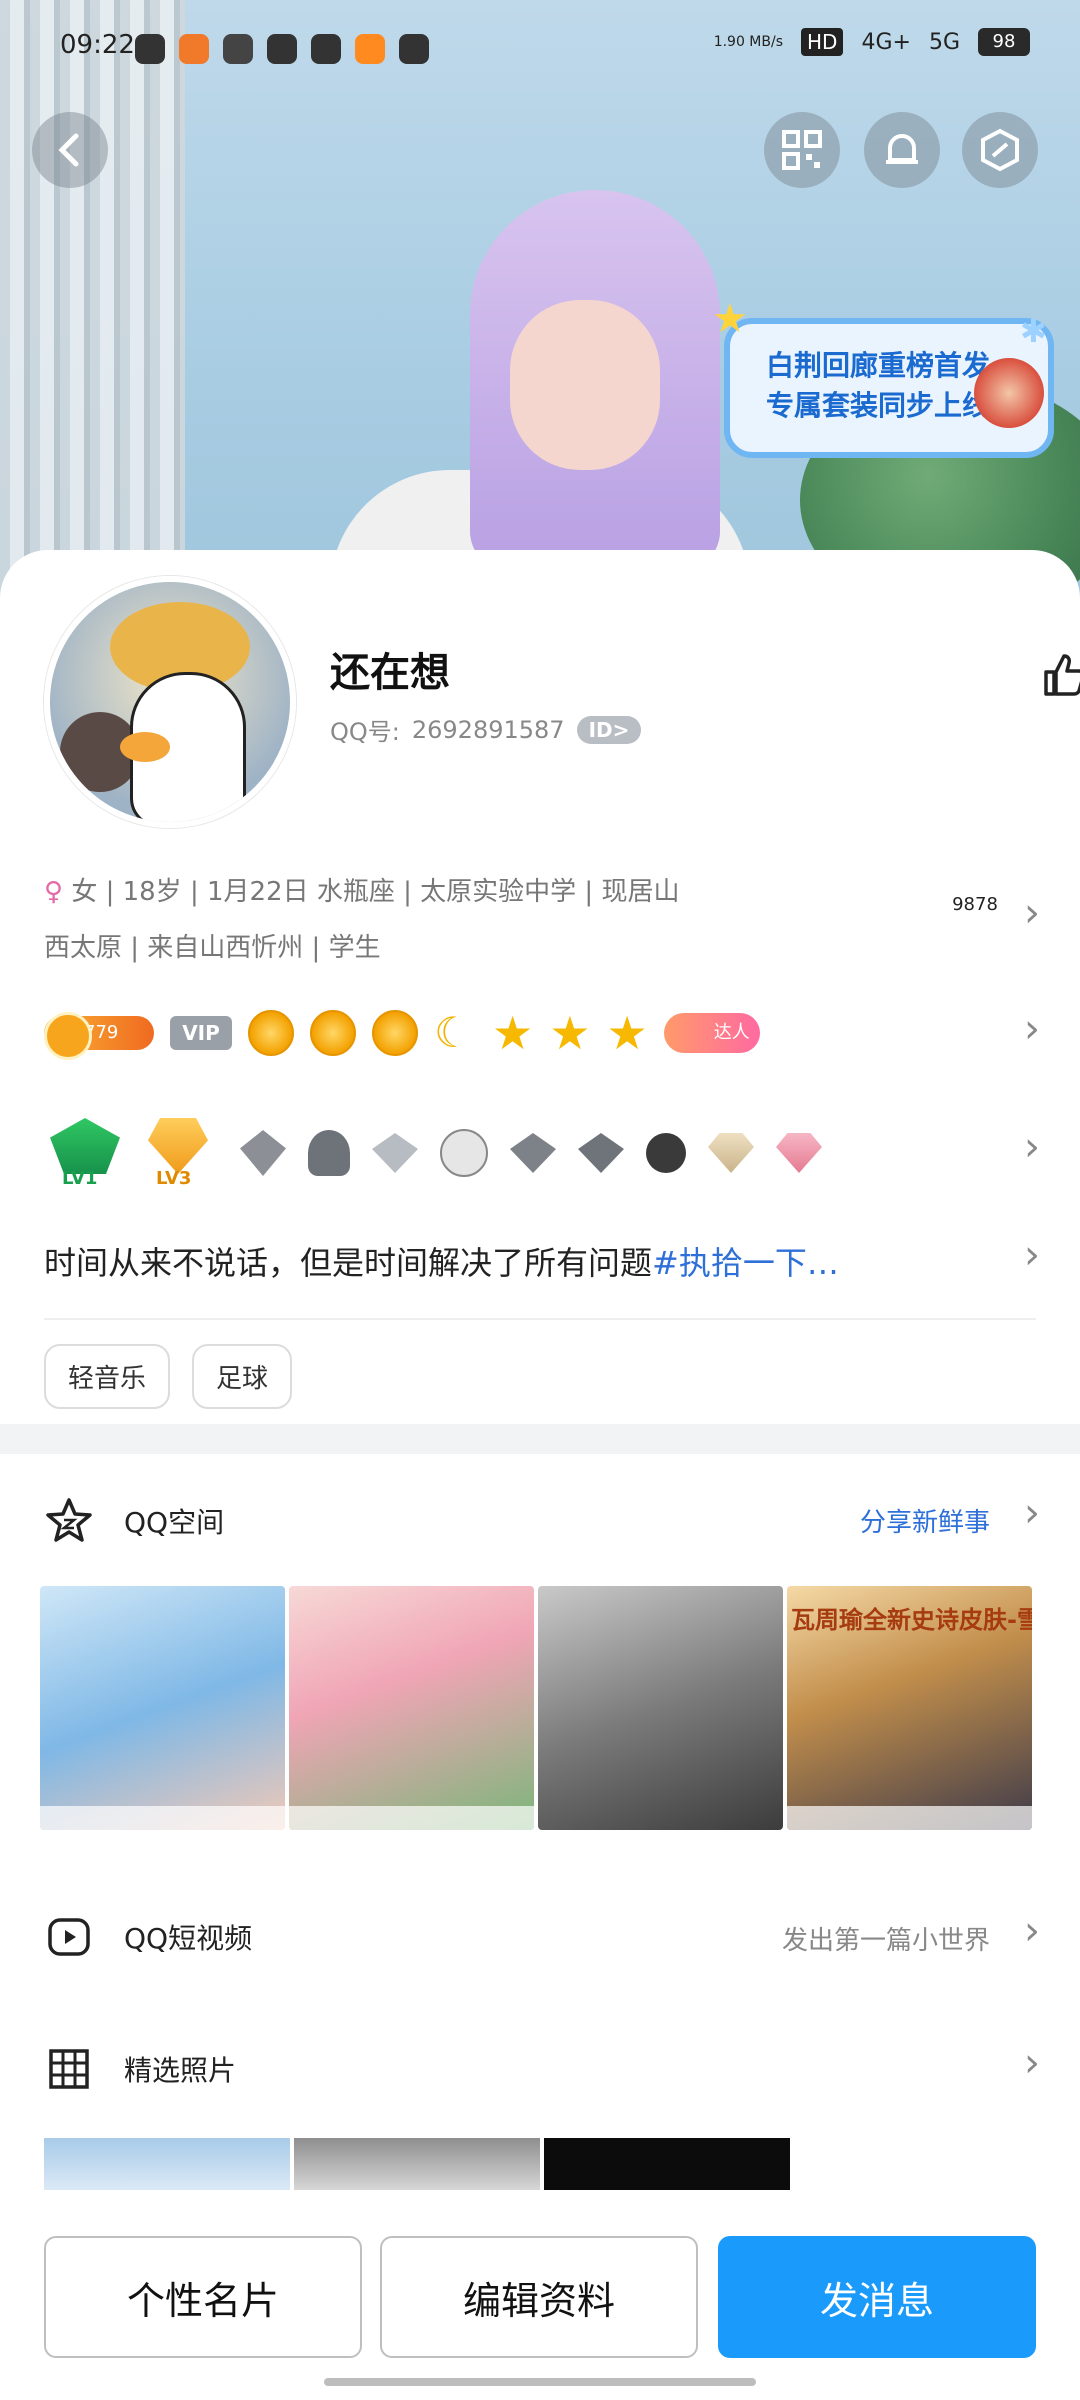  I want to click on gear-decoration-icon: ✱, so click(1033, 331).